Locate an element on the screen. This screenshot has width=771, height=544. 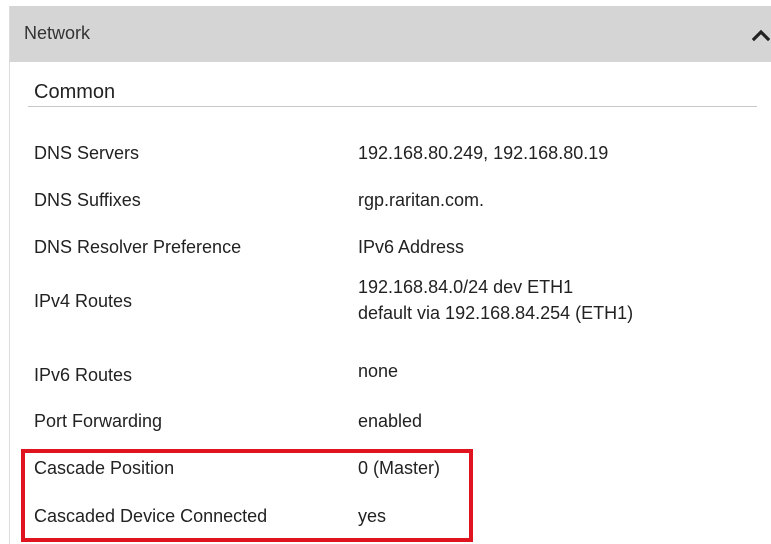
section-divider is located at coordinates (392, 106).